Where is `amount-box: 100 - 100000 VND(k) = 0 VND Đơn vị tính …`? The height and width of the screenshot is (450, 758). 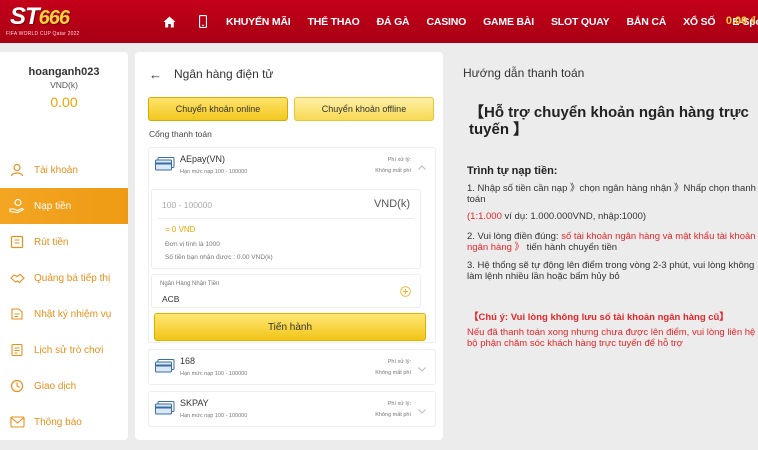 amount-box: 100 - 100000 VND(k) = 0 VND Đơn vị tính … is located at coordinates (286, 229).